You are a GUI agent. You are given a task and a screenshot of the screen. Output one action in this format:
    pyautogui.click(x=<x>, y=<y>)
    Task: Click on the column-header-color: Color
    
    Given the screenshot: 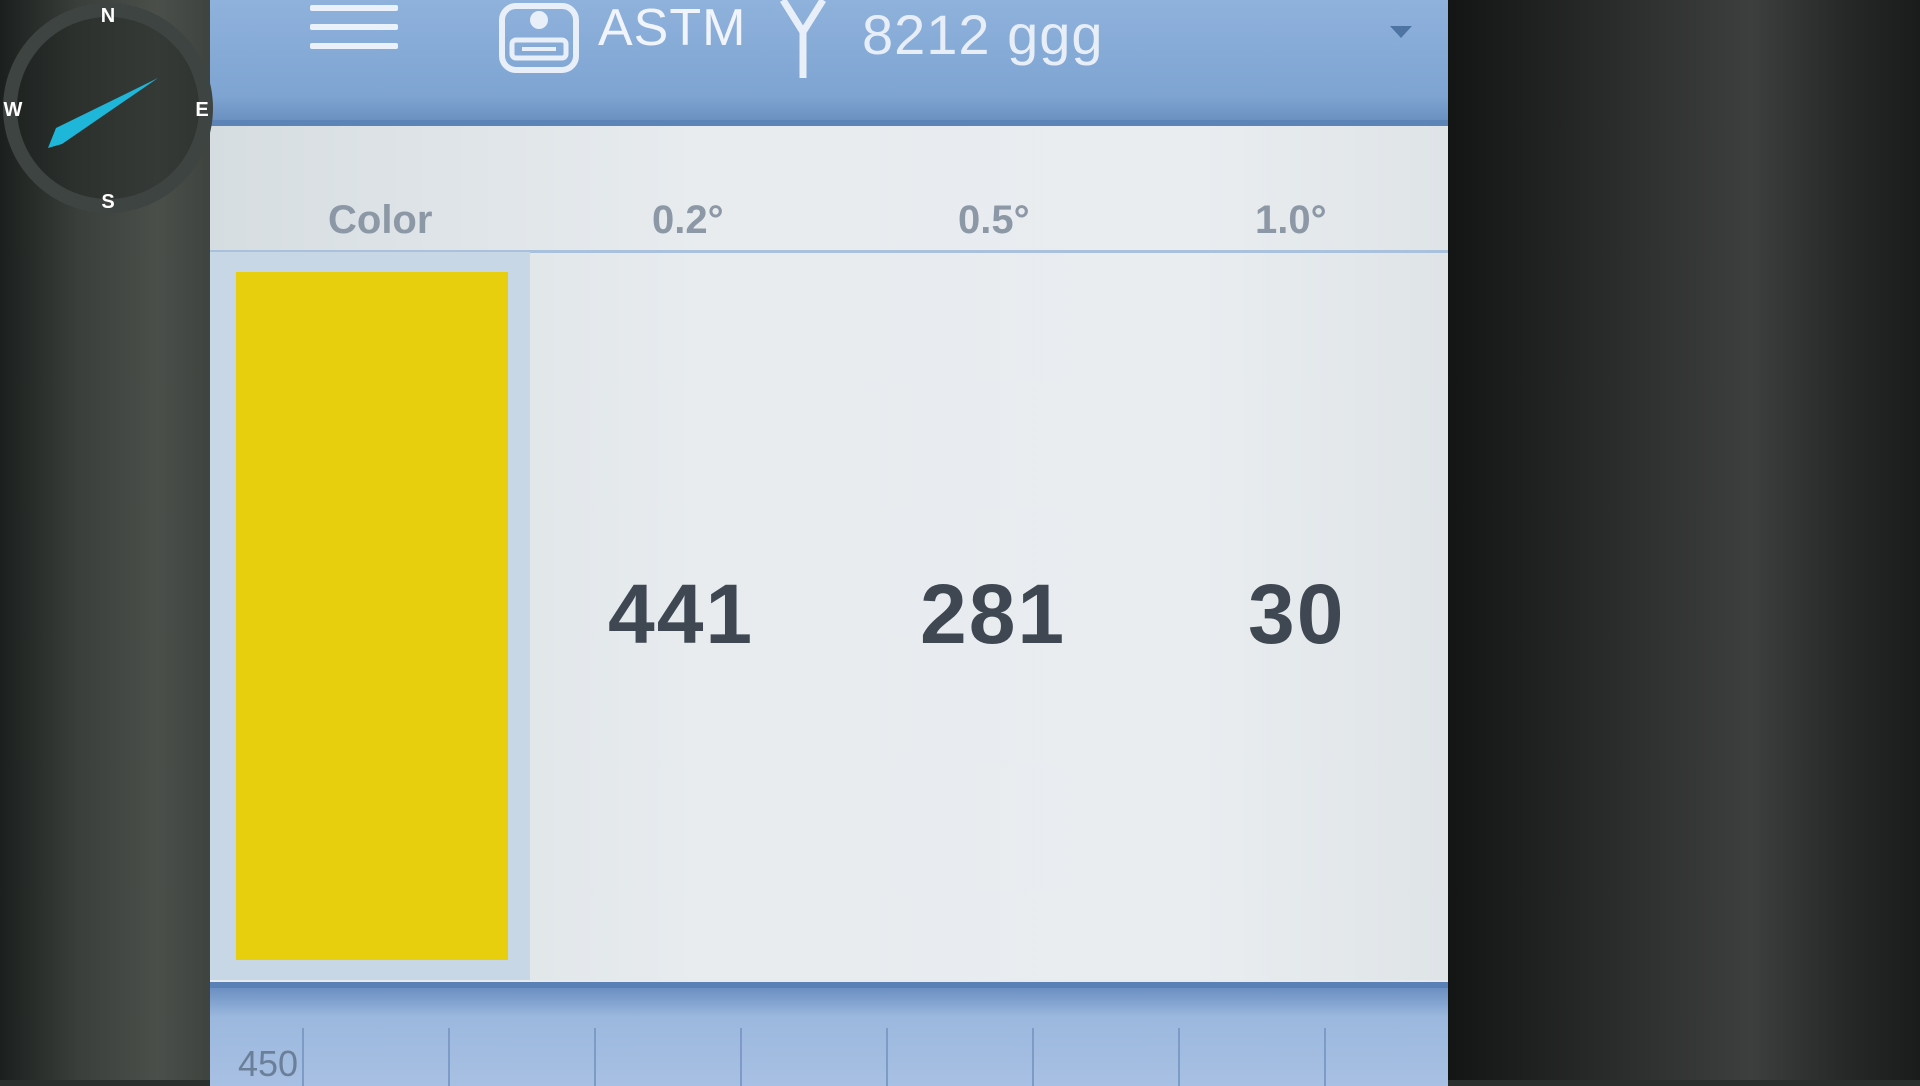 What is the action you would take?
    pyautogui.click(x=380, y=220)
    